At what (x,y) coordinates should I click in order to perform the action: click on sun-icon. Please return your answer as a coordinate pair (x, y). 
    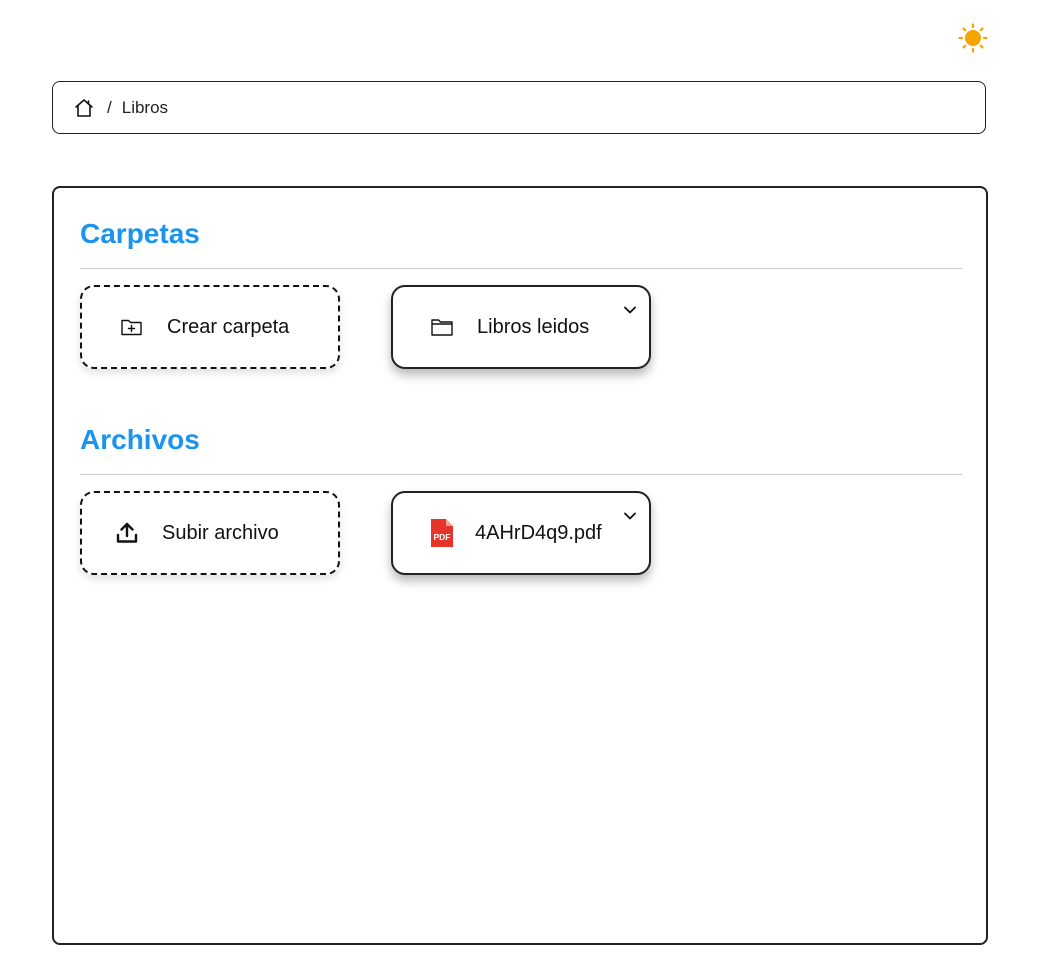
    Looking at the image, I should click on (973, 38).